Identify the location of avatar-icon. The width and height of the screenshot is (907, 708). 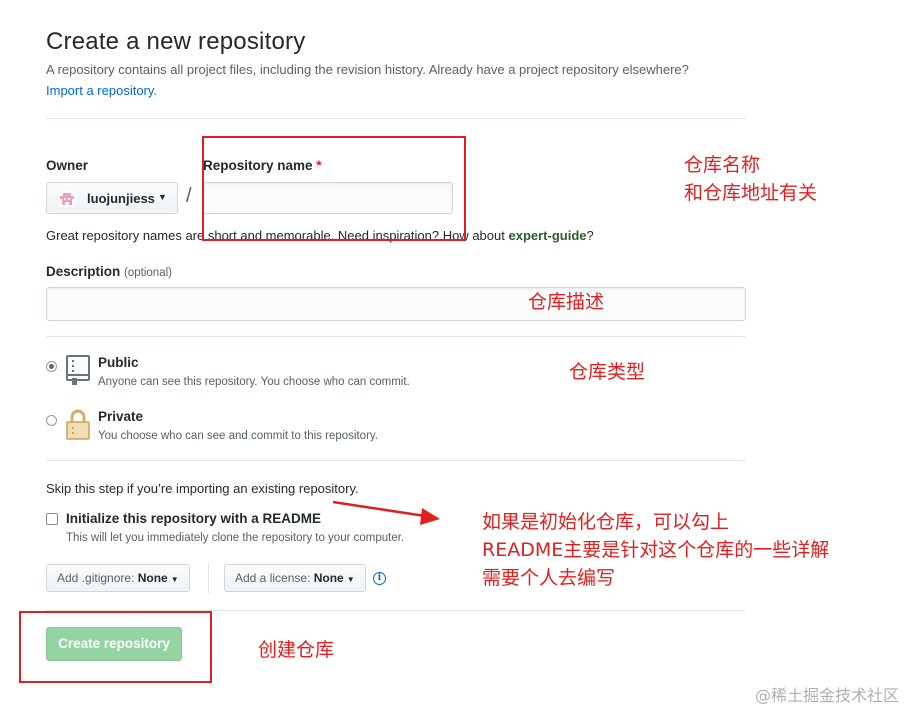
(67, 199).